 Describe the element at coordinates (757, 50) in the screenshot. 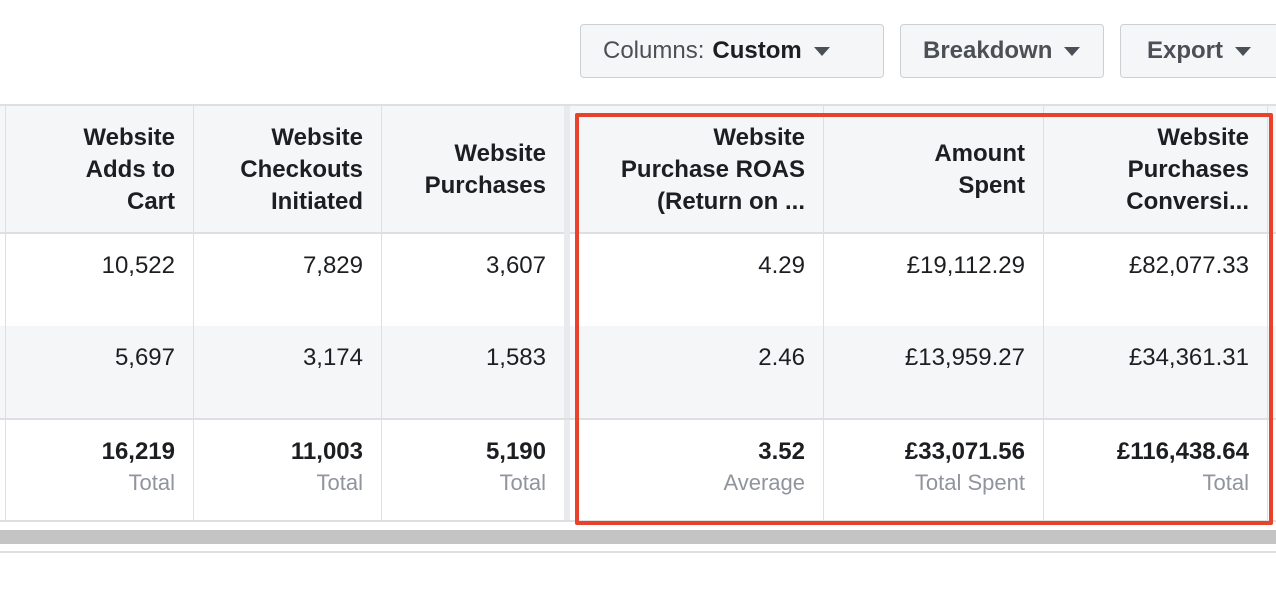

I see `columns-value-label: Custom` at that location.